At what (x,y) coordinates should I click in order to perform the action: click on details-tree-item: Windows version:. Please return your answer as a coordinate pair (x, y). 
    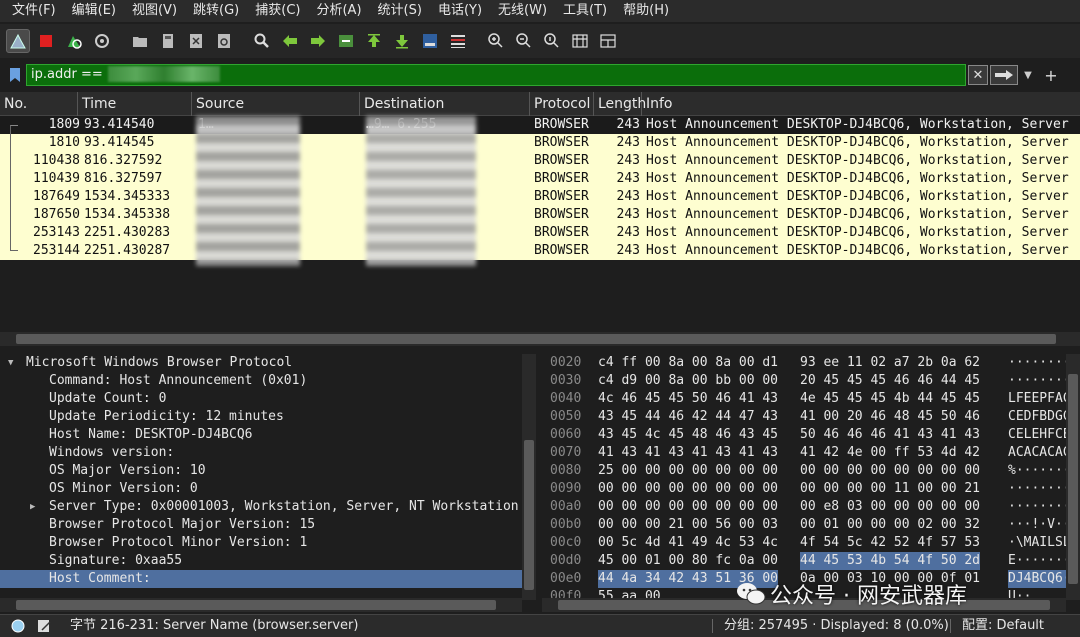
    Looking at the image, I should click on (261, 453).